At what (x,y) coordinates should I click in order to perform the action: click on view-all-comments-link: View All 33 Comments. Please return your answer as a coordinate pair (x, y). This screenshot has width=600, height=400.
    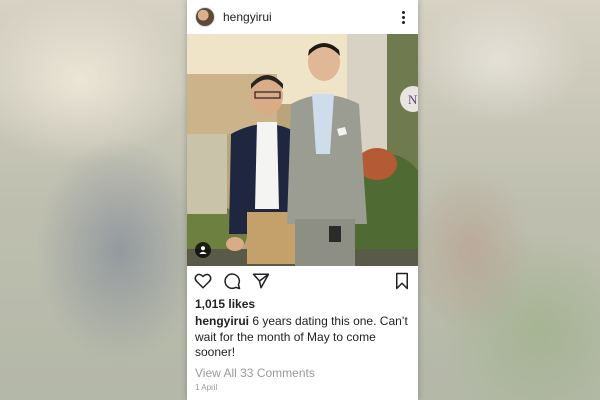
    Looking at the image, I should click on (302, 373).